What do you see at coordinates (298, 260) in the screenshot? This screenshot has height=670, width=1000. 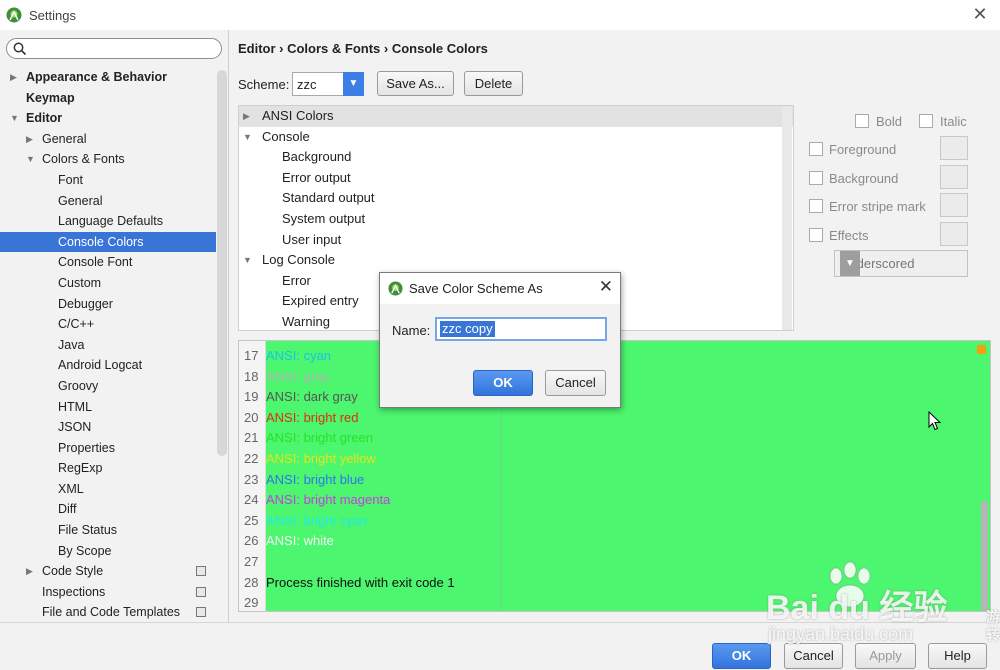 I see `color-element-label: Log Console` at bounding box center [298, 260].